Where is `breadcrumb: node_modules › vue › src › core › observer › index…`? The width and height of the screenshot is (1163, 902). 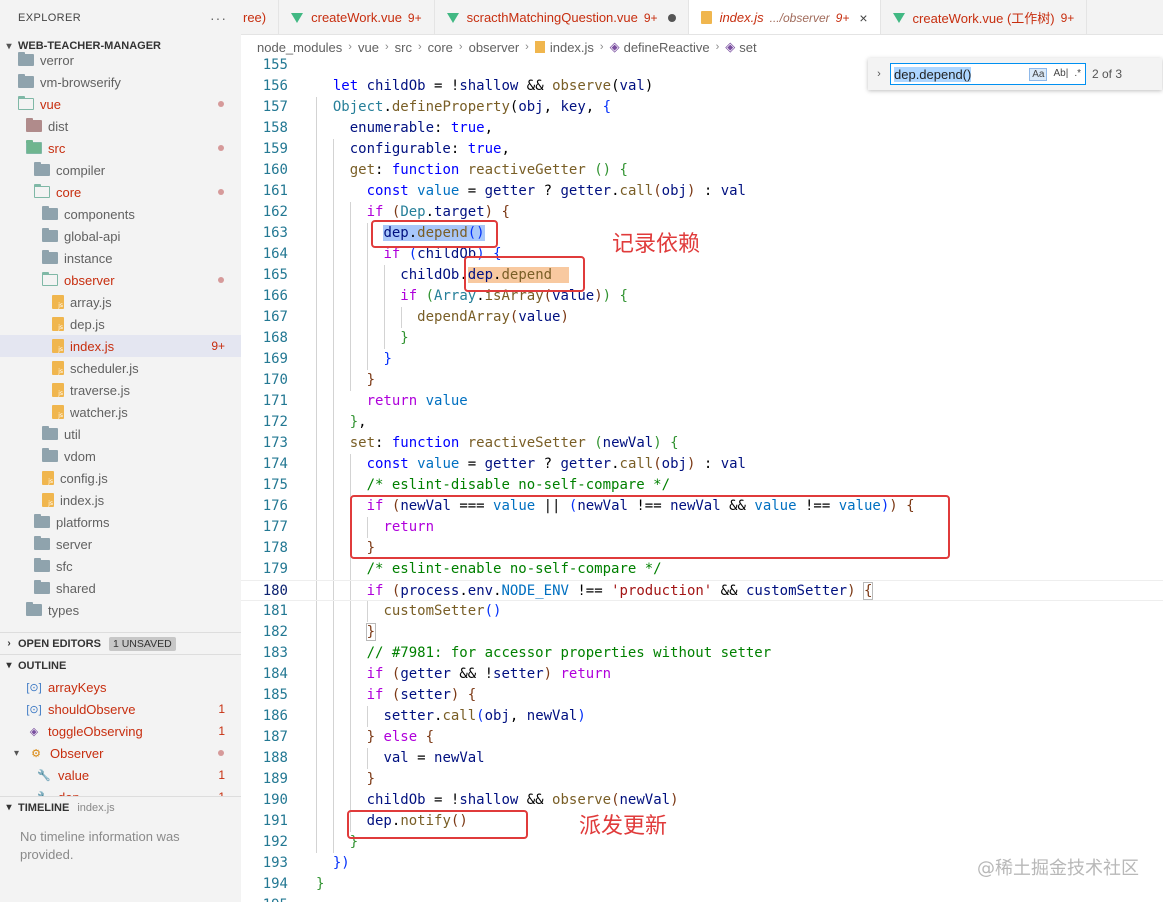
breadcrumb: node_modules › vue › src › core › observer › index… is located at coordinates (507, 47).